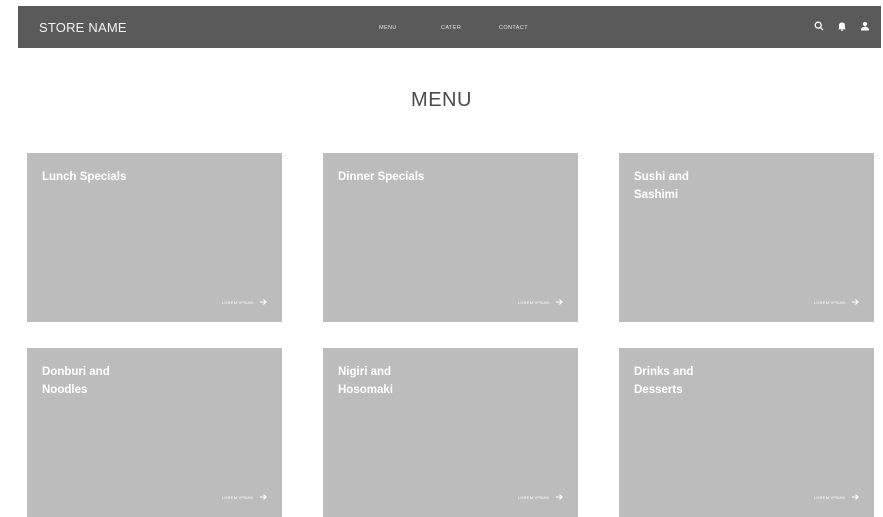 The width and height of the screenshot is (883, 517). I want to click on user-icon, so click(865, 26).